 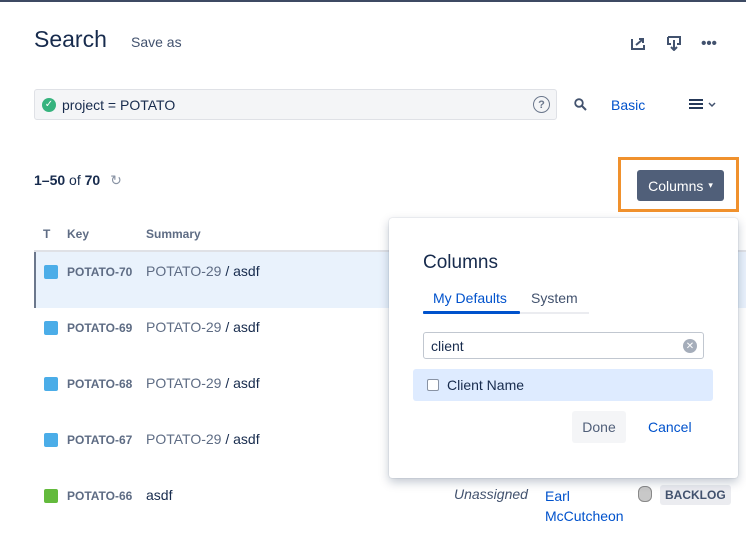 I want to click on valid-check-icon: ✓, so click(x=49, y=104).